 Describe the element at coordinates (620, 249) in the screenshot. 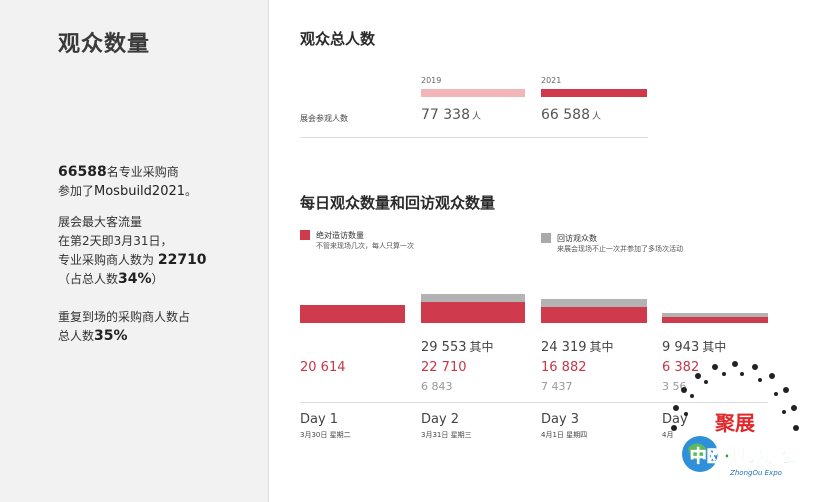

I see `legend-repeat-sub: 来展会现场不止一次并参加了多场次活动` at that location.